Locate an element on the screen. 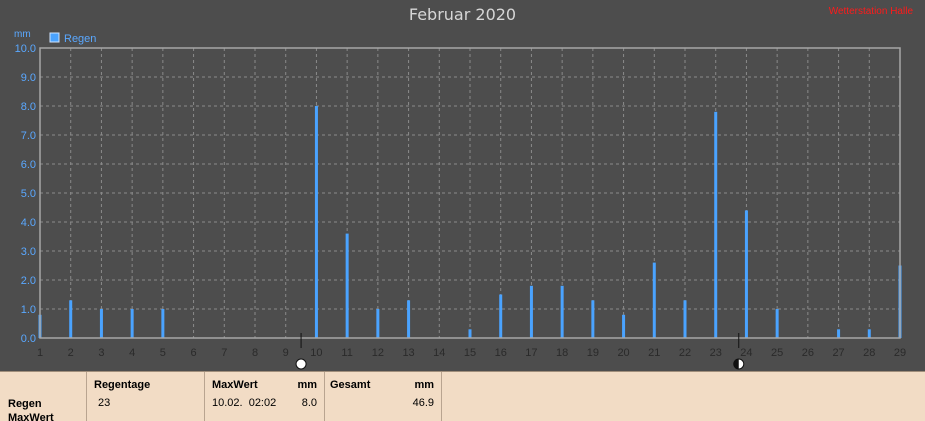 The width and height of the screenshot is (925, 421). x-tick-label: 10 is located at coordinates (316, 353).